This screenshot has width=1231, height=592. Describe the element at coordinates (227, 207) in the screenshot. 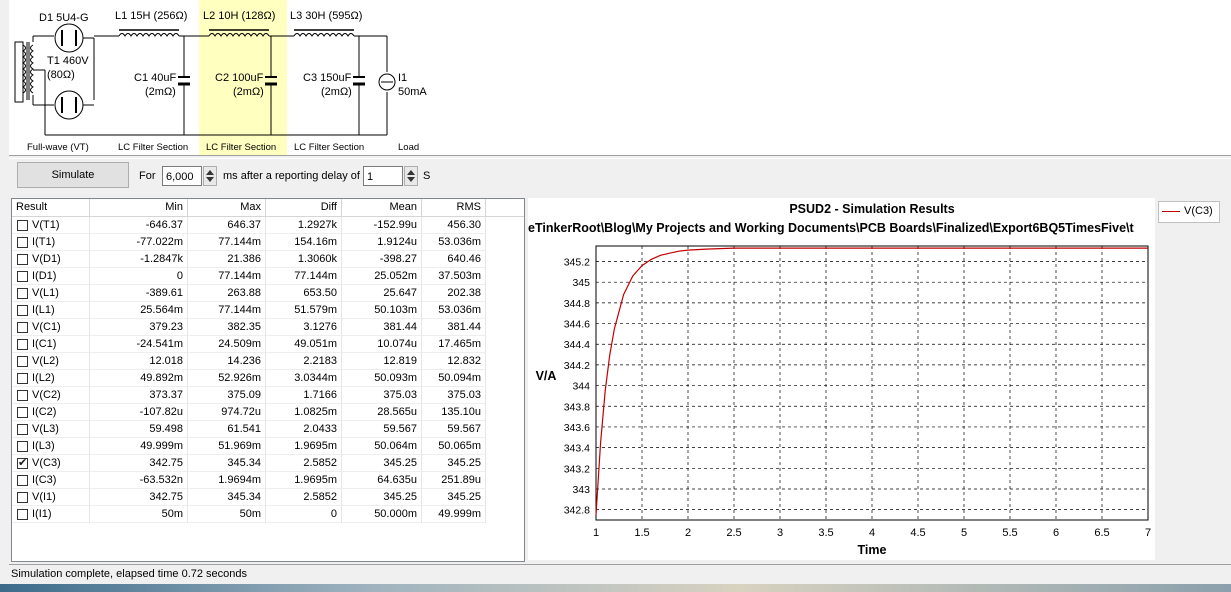

I see `column-header-max: Max` at that location.